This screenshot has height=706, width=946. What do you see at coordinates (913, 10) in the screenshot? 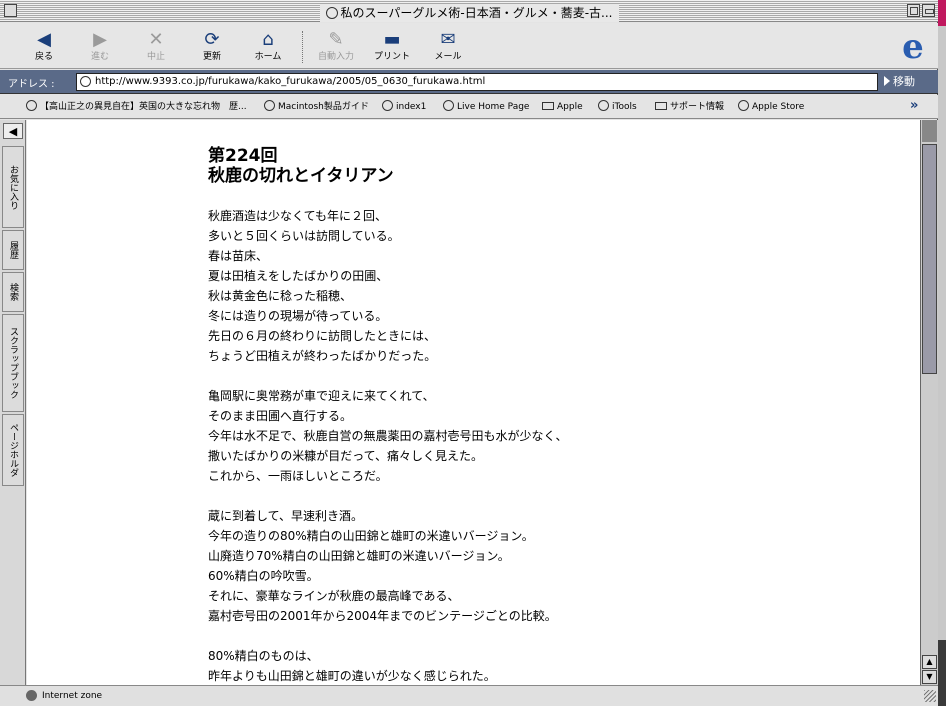
I see `zoom-box` at bounding box center [913, 10].